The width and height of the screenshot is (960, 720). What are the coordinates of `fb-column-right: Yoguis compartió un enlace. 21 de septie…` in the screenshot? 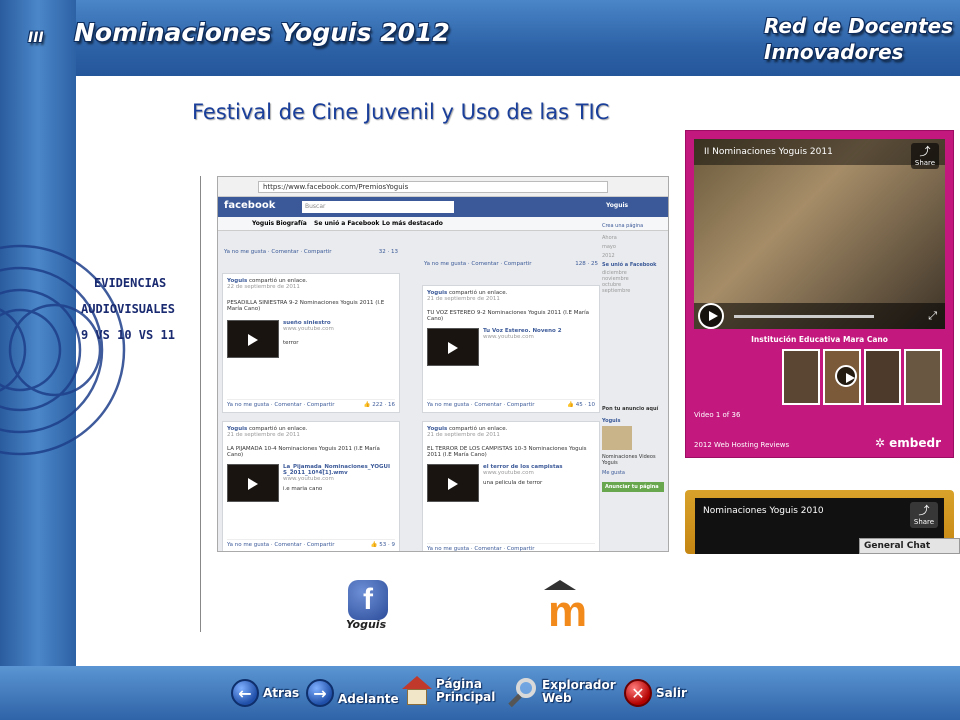 It's located at (511, 418).